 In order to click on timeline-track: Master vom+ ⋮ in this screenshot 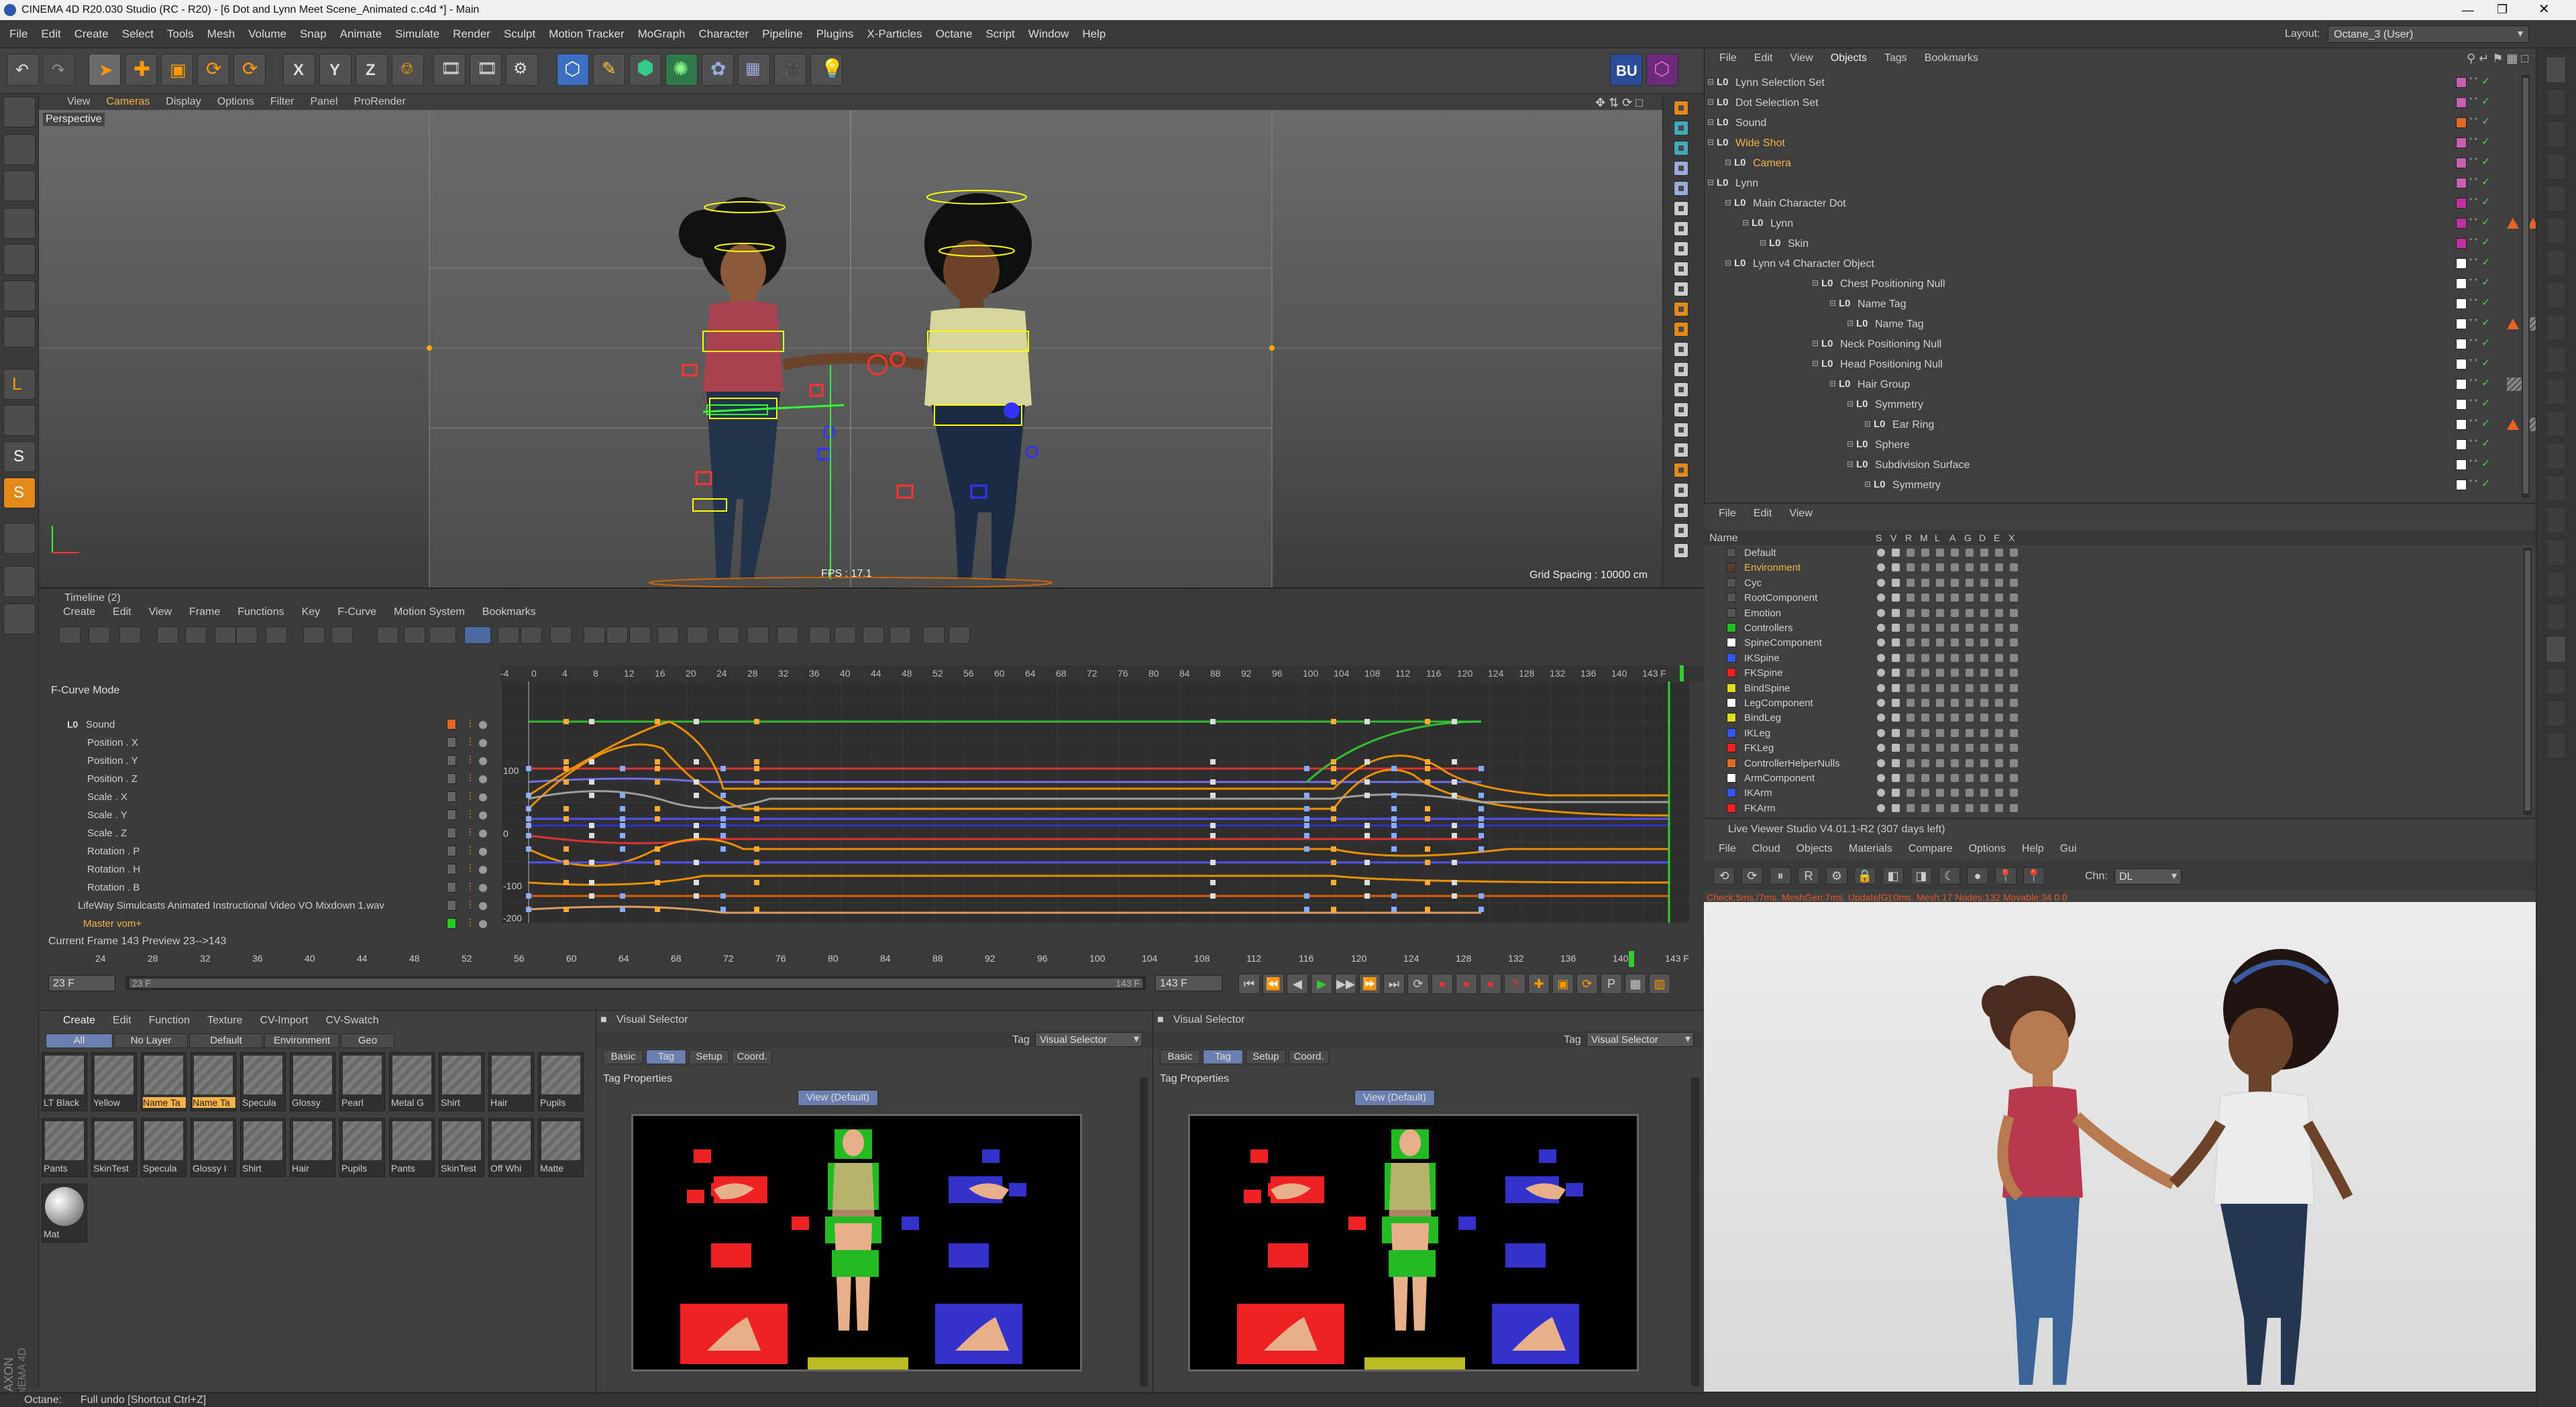, I will do `click(270, 924)`.